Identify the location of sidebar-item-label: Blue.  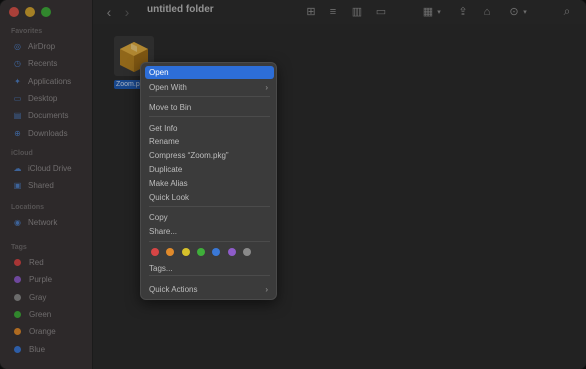
(37, 349).